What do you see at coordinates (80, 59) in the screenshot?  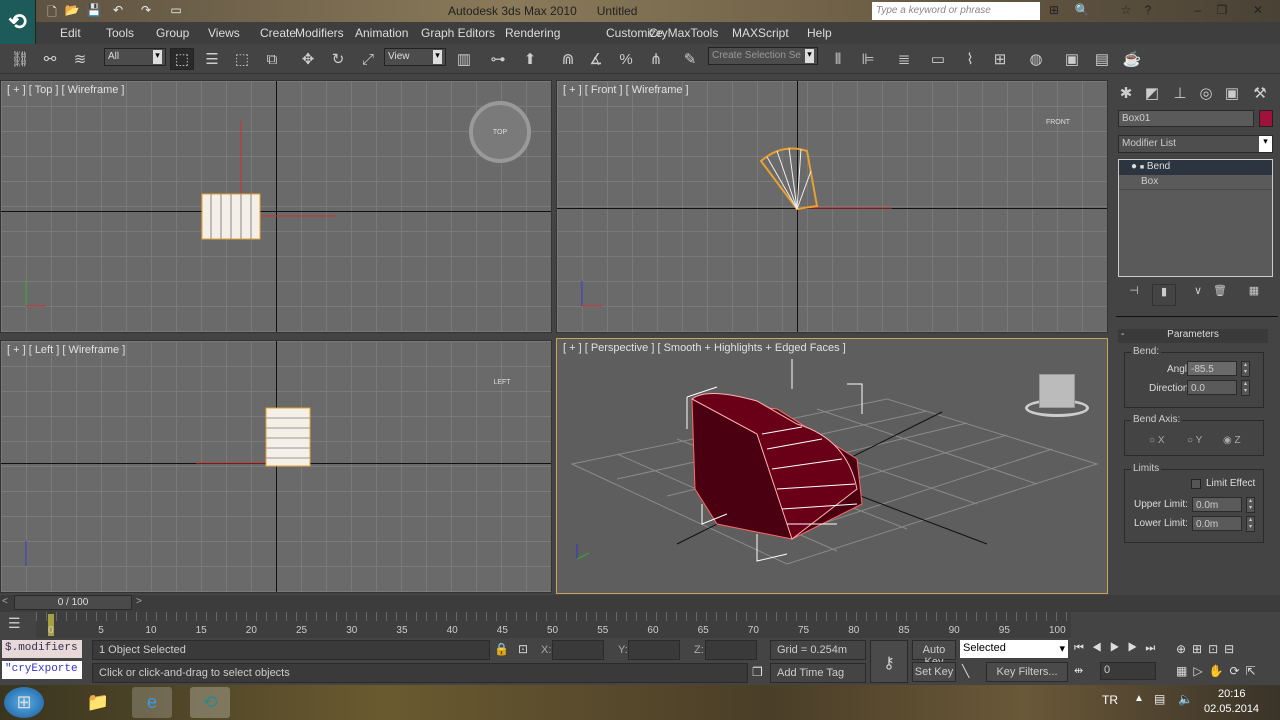 I see `bind-to-space-warp-icon: ≋` at bounding box center [80, 59].